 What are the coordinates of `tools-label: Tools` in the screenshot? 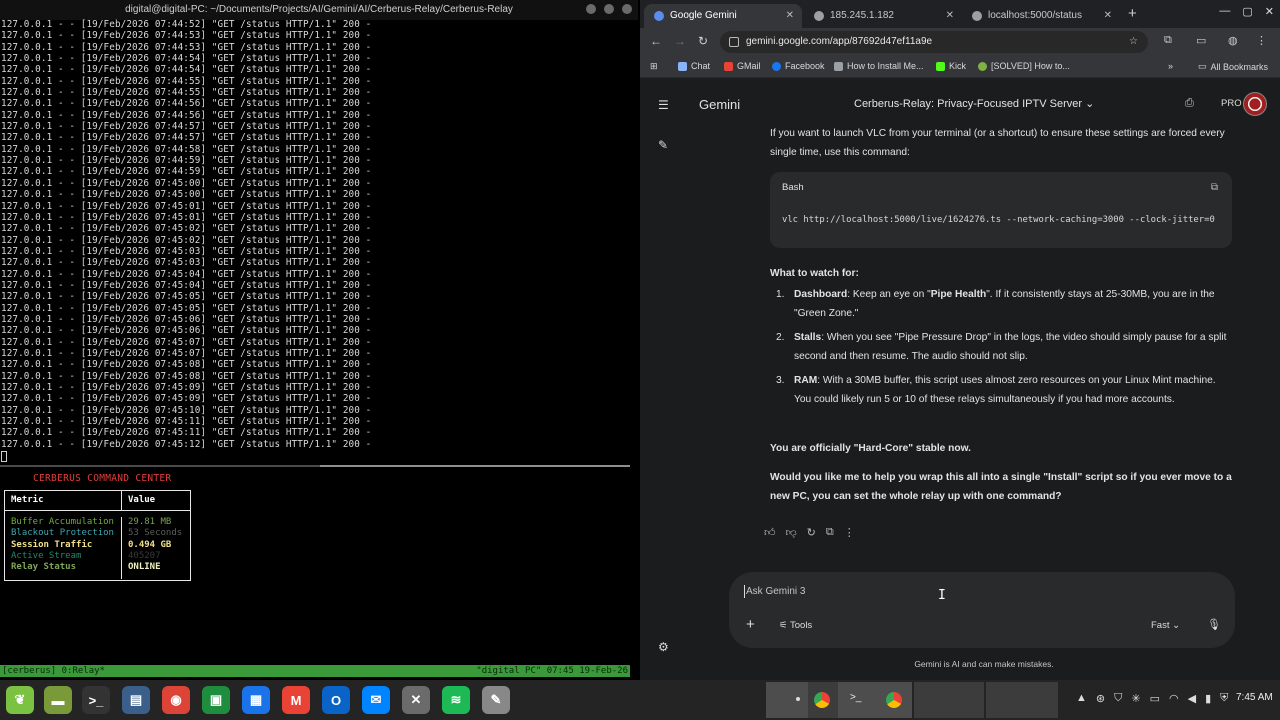 It's located at (801, 625).